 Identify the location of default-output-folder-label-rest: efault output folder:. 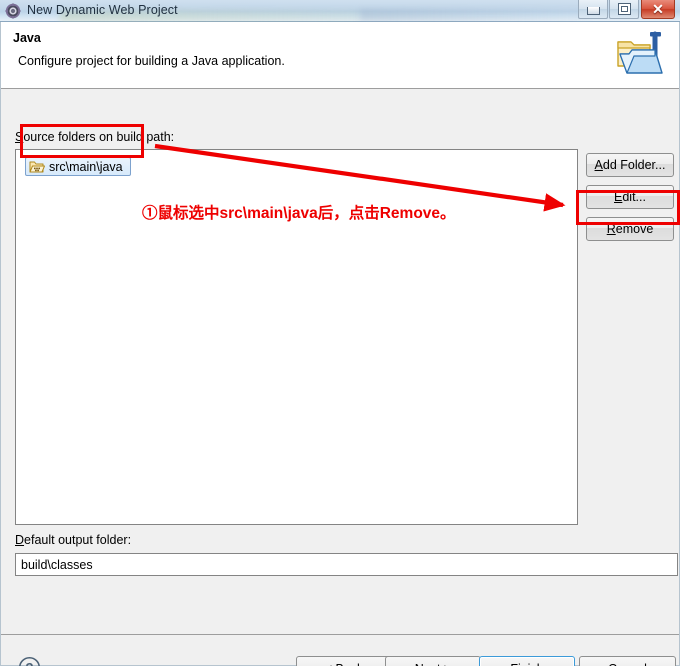
(78, 540).